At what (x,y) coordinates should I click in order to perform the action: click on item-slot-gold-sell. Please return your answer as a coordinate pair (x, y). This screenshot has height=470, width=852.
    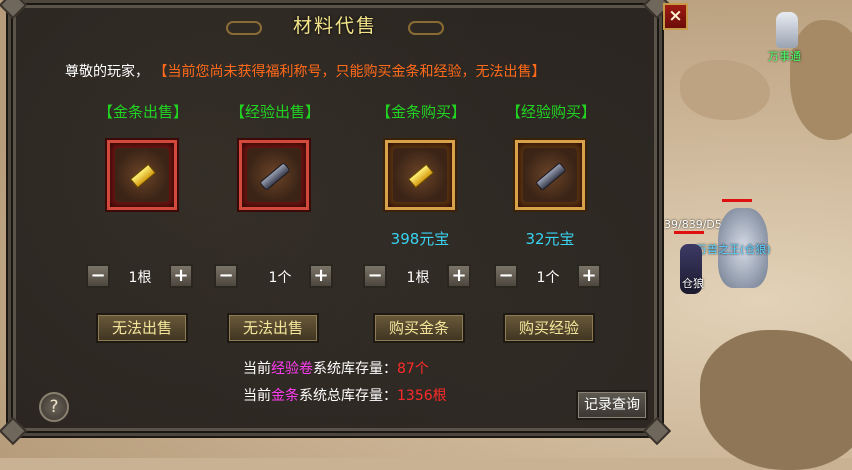
    Looking at the image, I should click on (142, 175).